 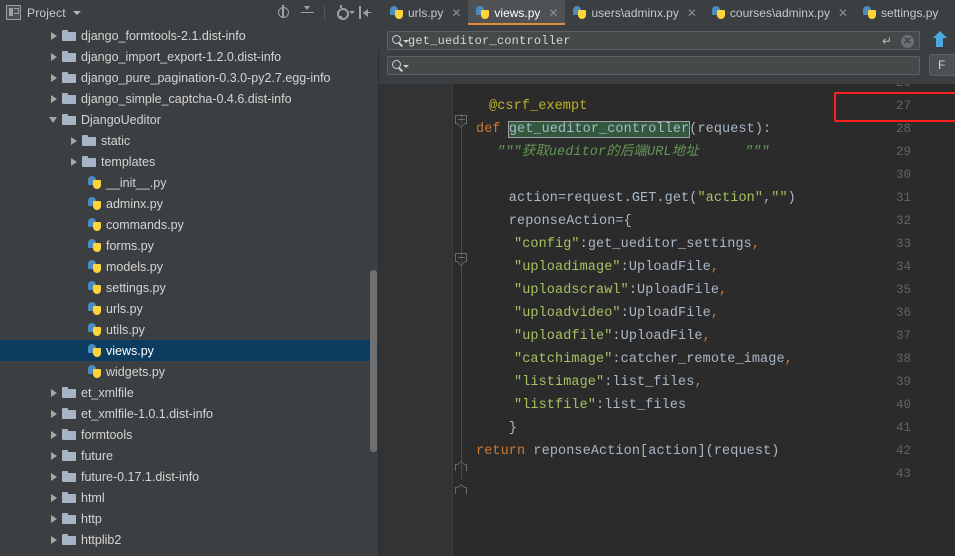 I want to click on toolbar-divider, so click(x=324, y=12).